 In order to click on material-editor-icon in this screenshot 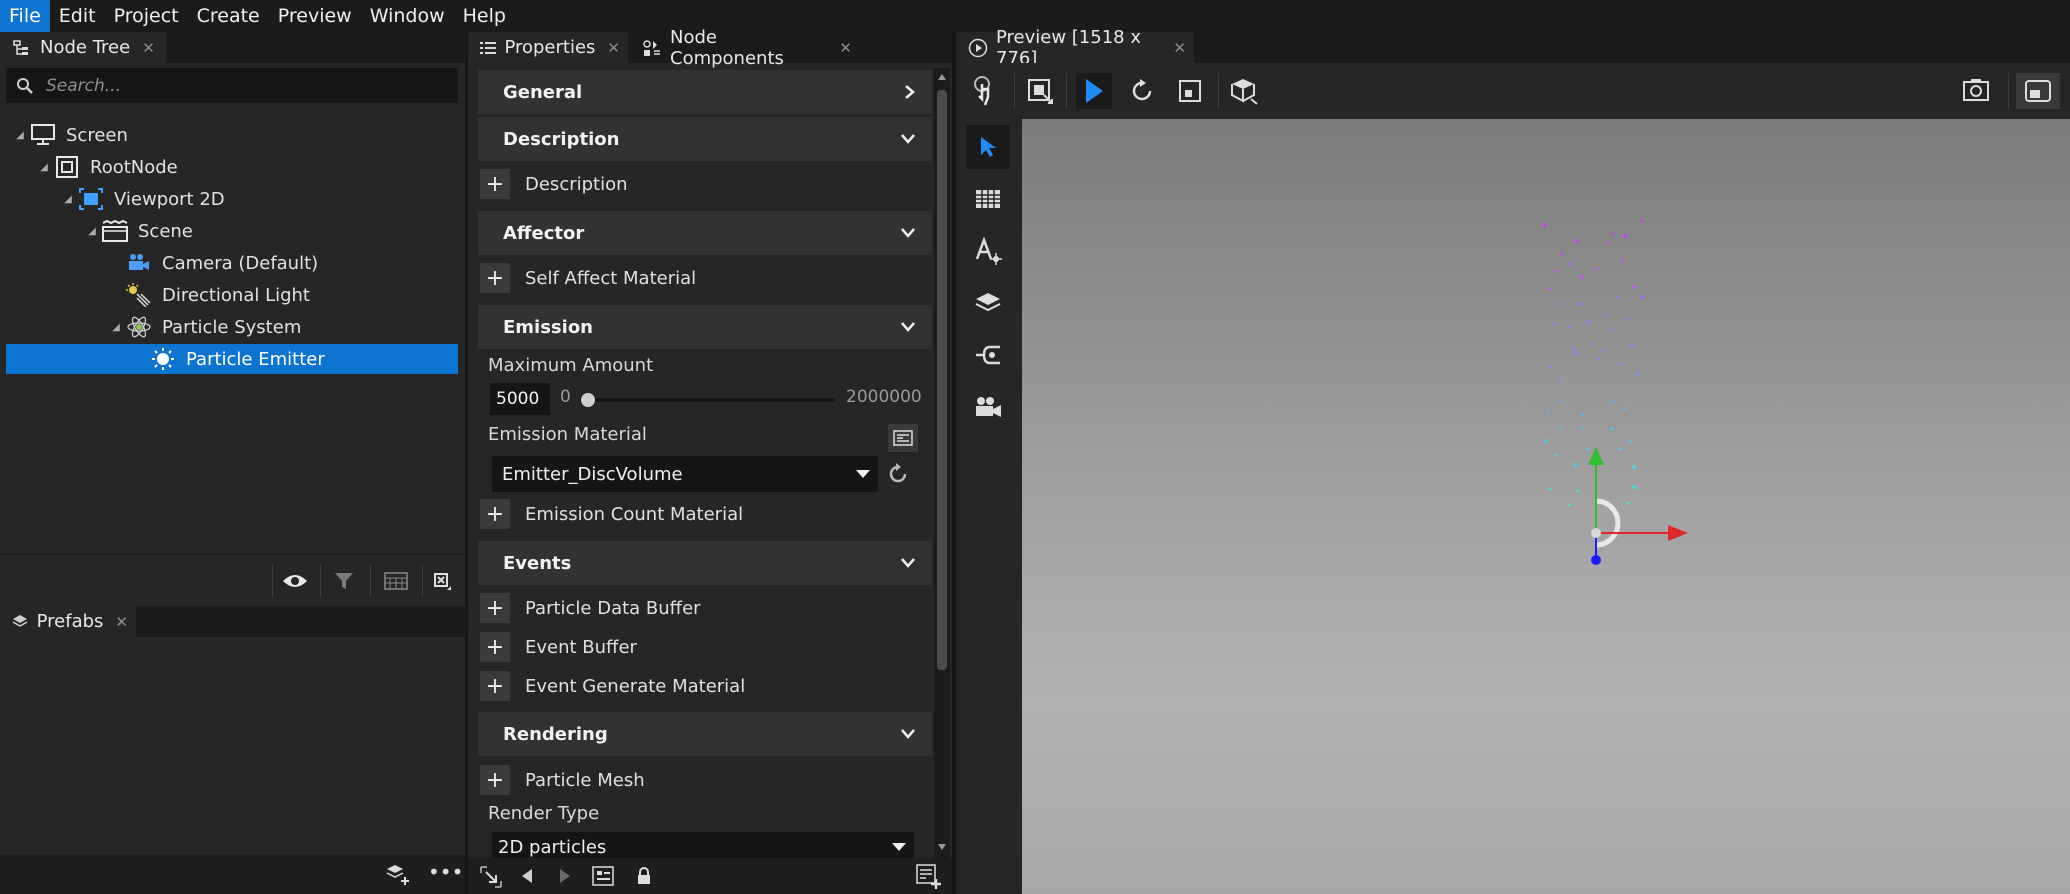, I will do `click(903, 438)`.